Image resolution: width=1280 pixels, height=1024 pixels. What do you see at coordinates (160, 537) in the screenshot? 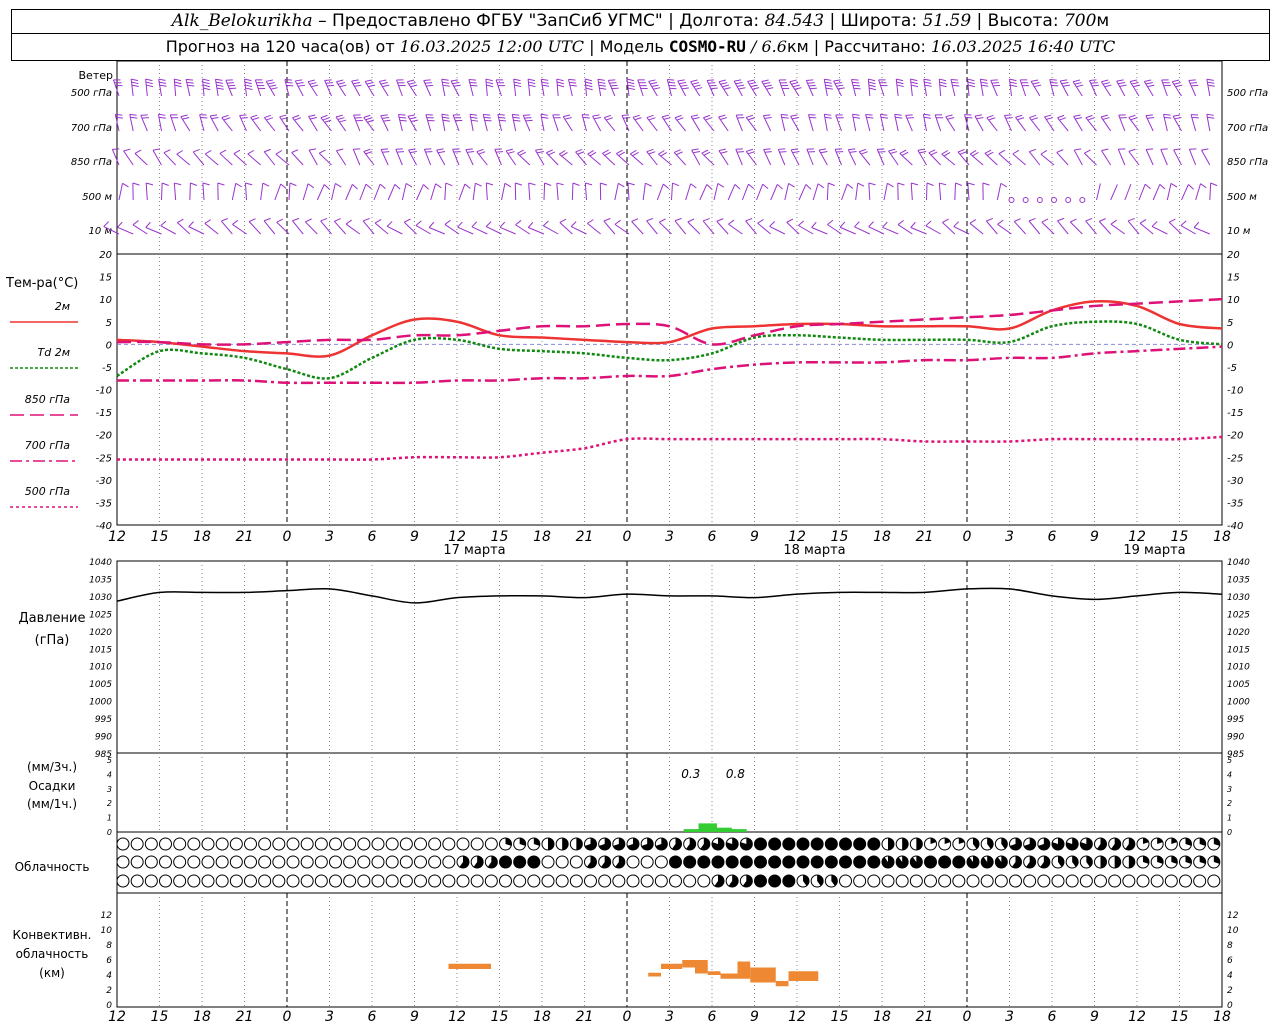
I see `hour-tick-label: 15` at bounding box center [160, 537].